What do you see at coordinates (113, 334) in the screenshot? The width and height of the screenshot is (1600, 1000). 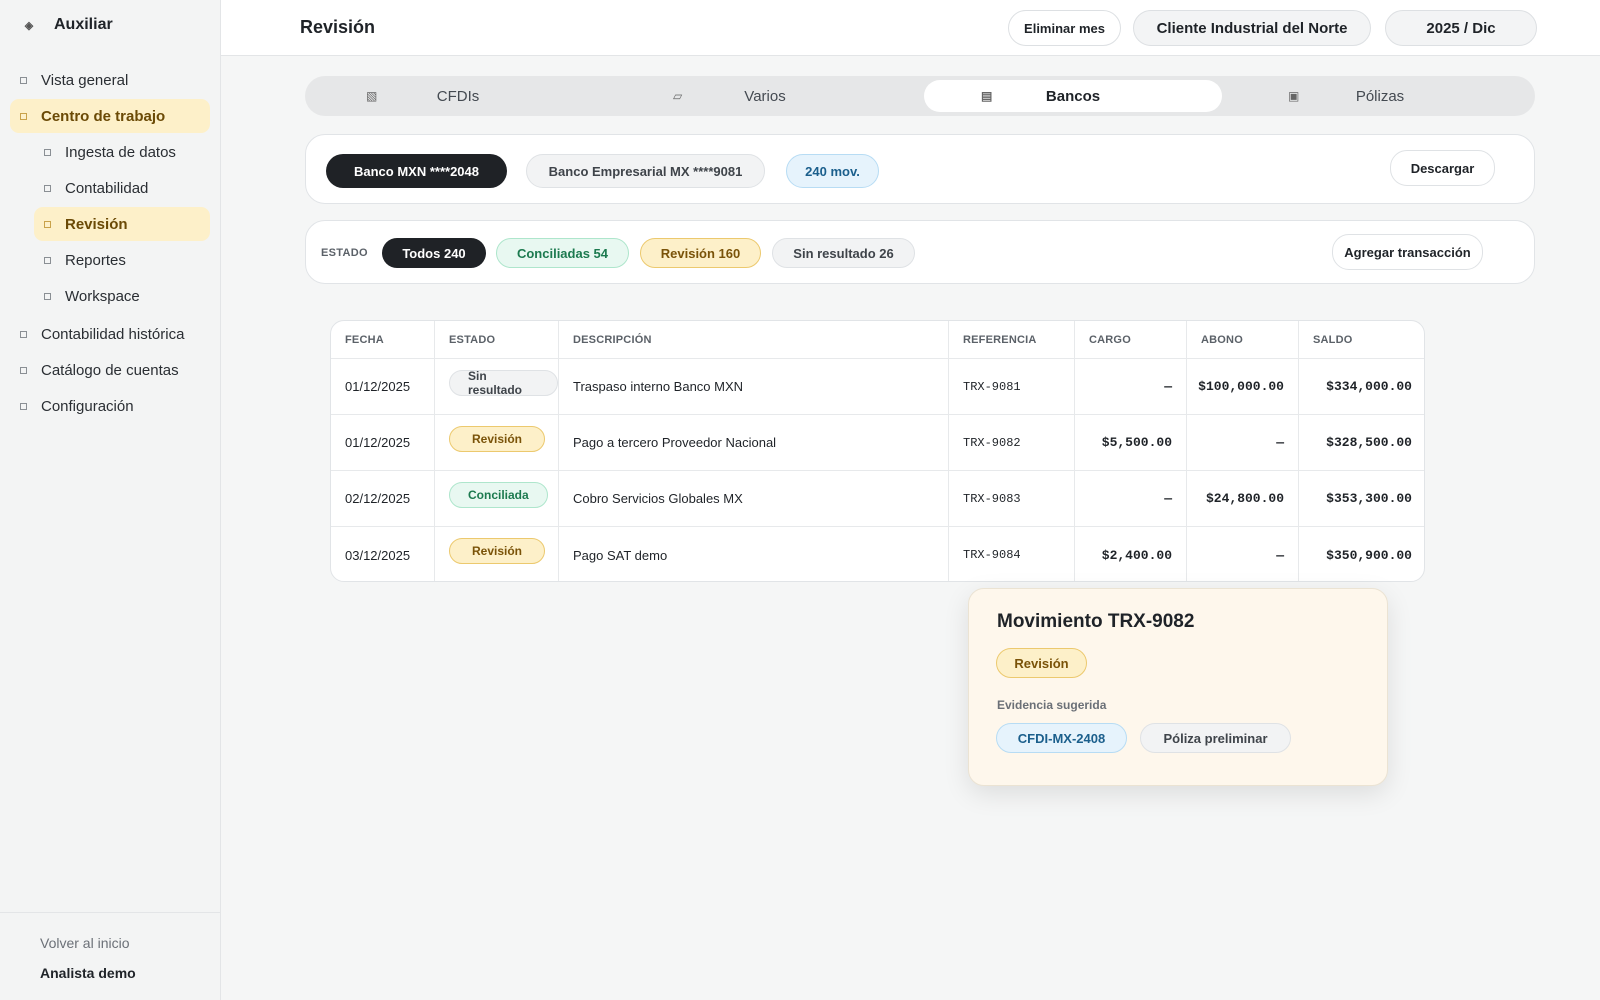 I see `sidebar-item-label: Contabilidad histórica` at bounding box center [113, 334].